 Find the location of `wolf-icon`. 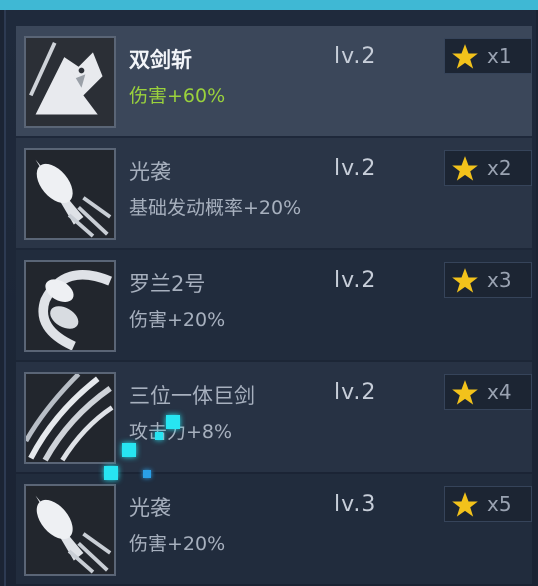

wolf-icon is located at coordinates (70, 82).